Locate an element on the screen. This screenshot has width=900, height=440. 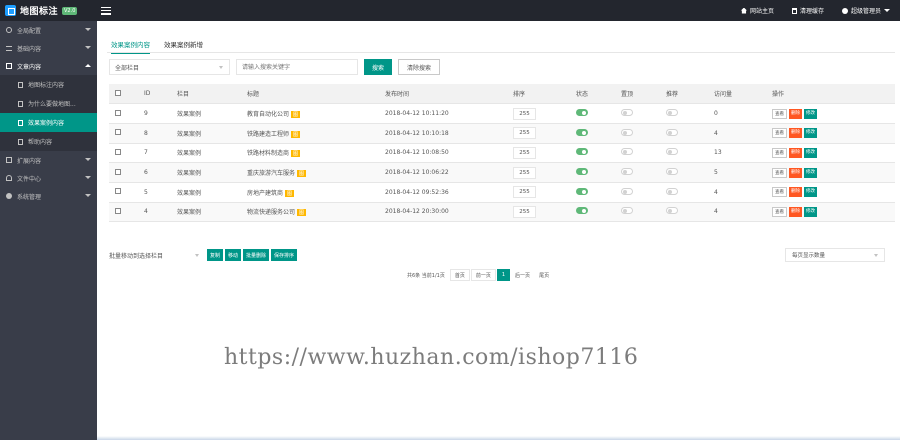
cell-time: 2018-04-12 20:30:00 is located at coordinates (449, 212).